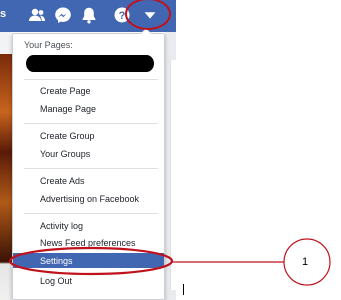  Describe the element at coordinates (305, 262) in the screenshot. I see `callout-number: 1` at that location.